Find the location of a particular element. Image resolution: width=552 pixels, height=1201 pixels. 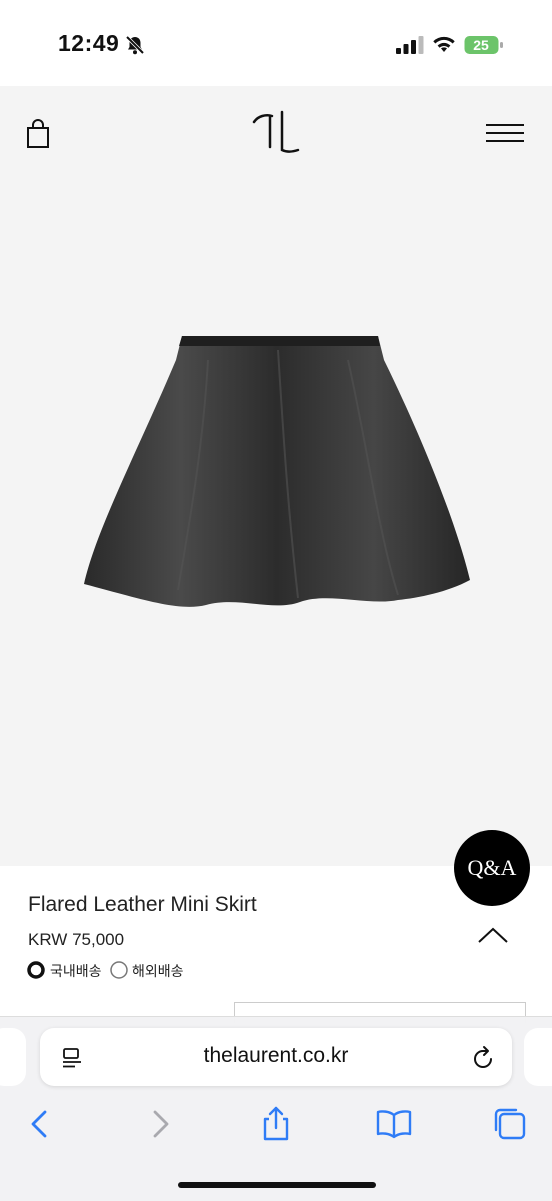

back-icon is located at coordinates (40, 1124).